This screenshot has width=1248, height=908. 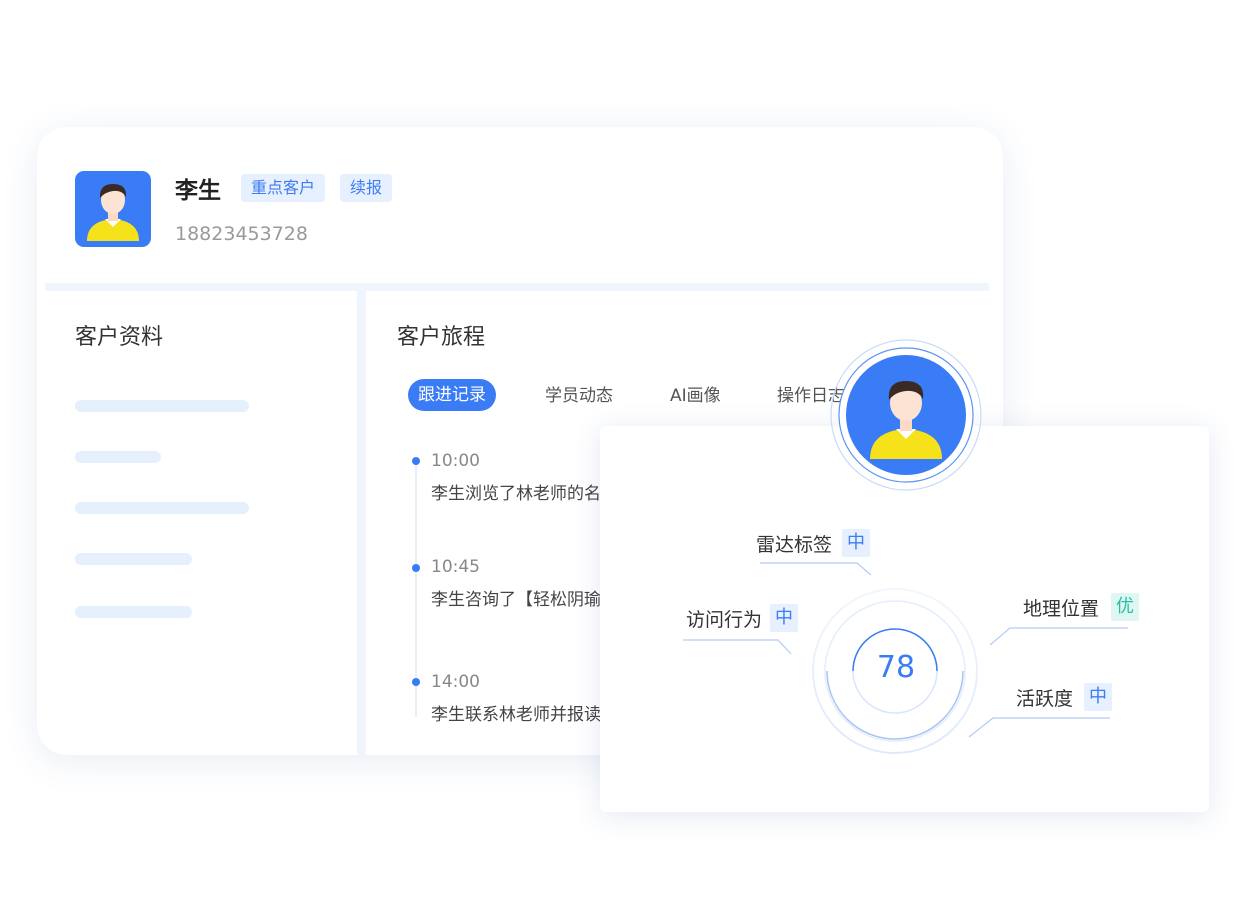 I want to click on customer-phone: 18823453728, so click(x=241, y=234).